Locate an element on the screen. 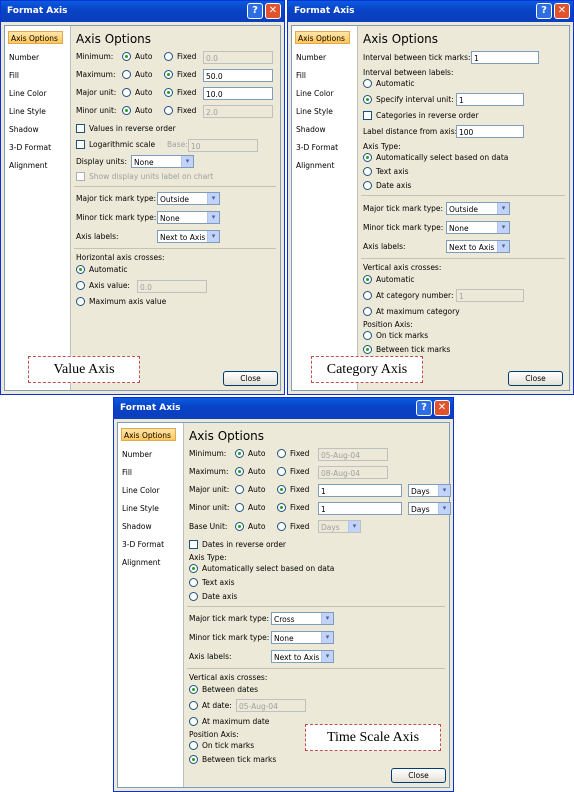  close-icon: ✕ is located at coordinates (273, 11).